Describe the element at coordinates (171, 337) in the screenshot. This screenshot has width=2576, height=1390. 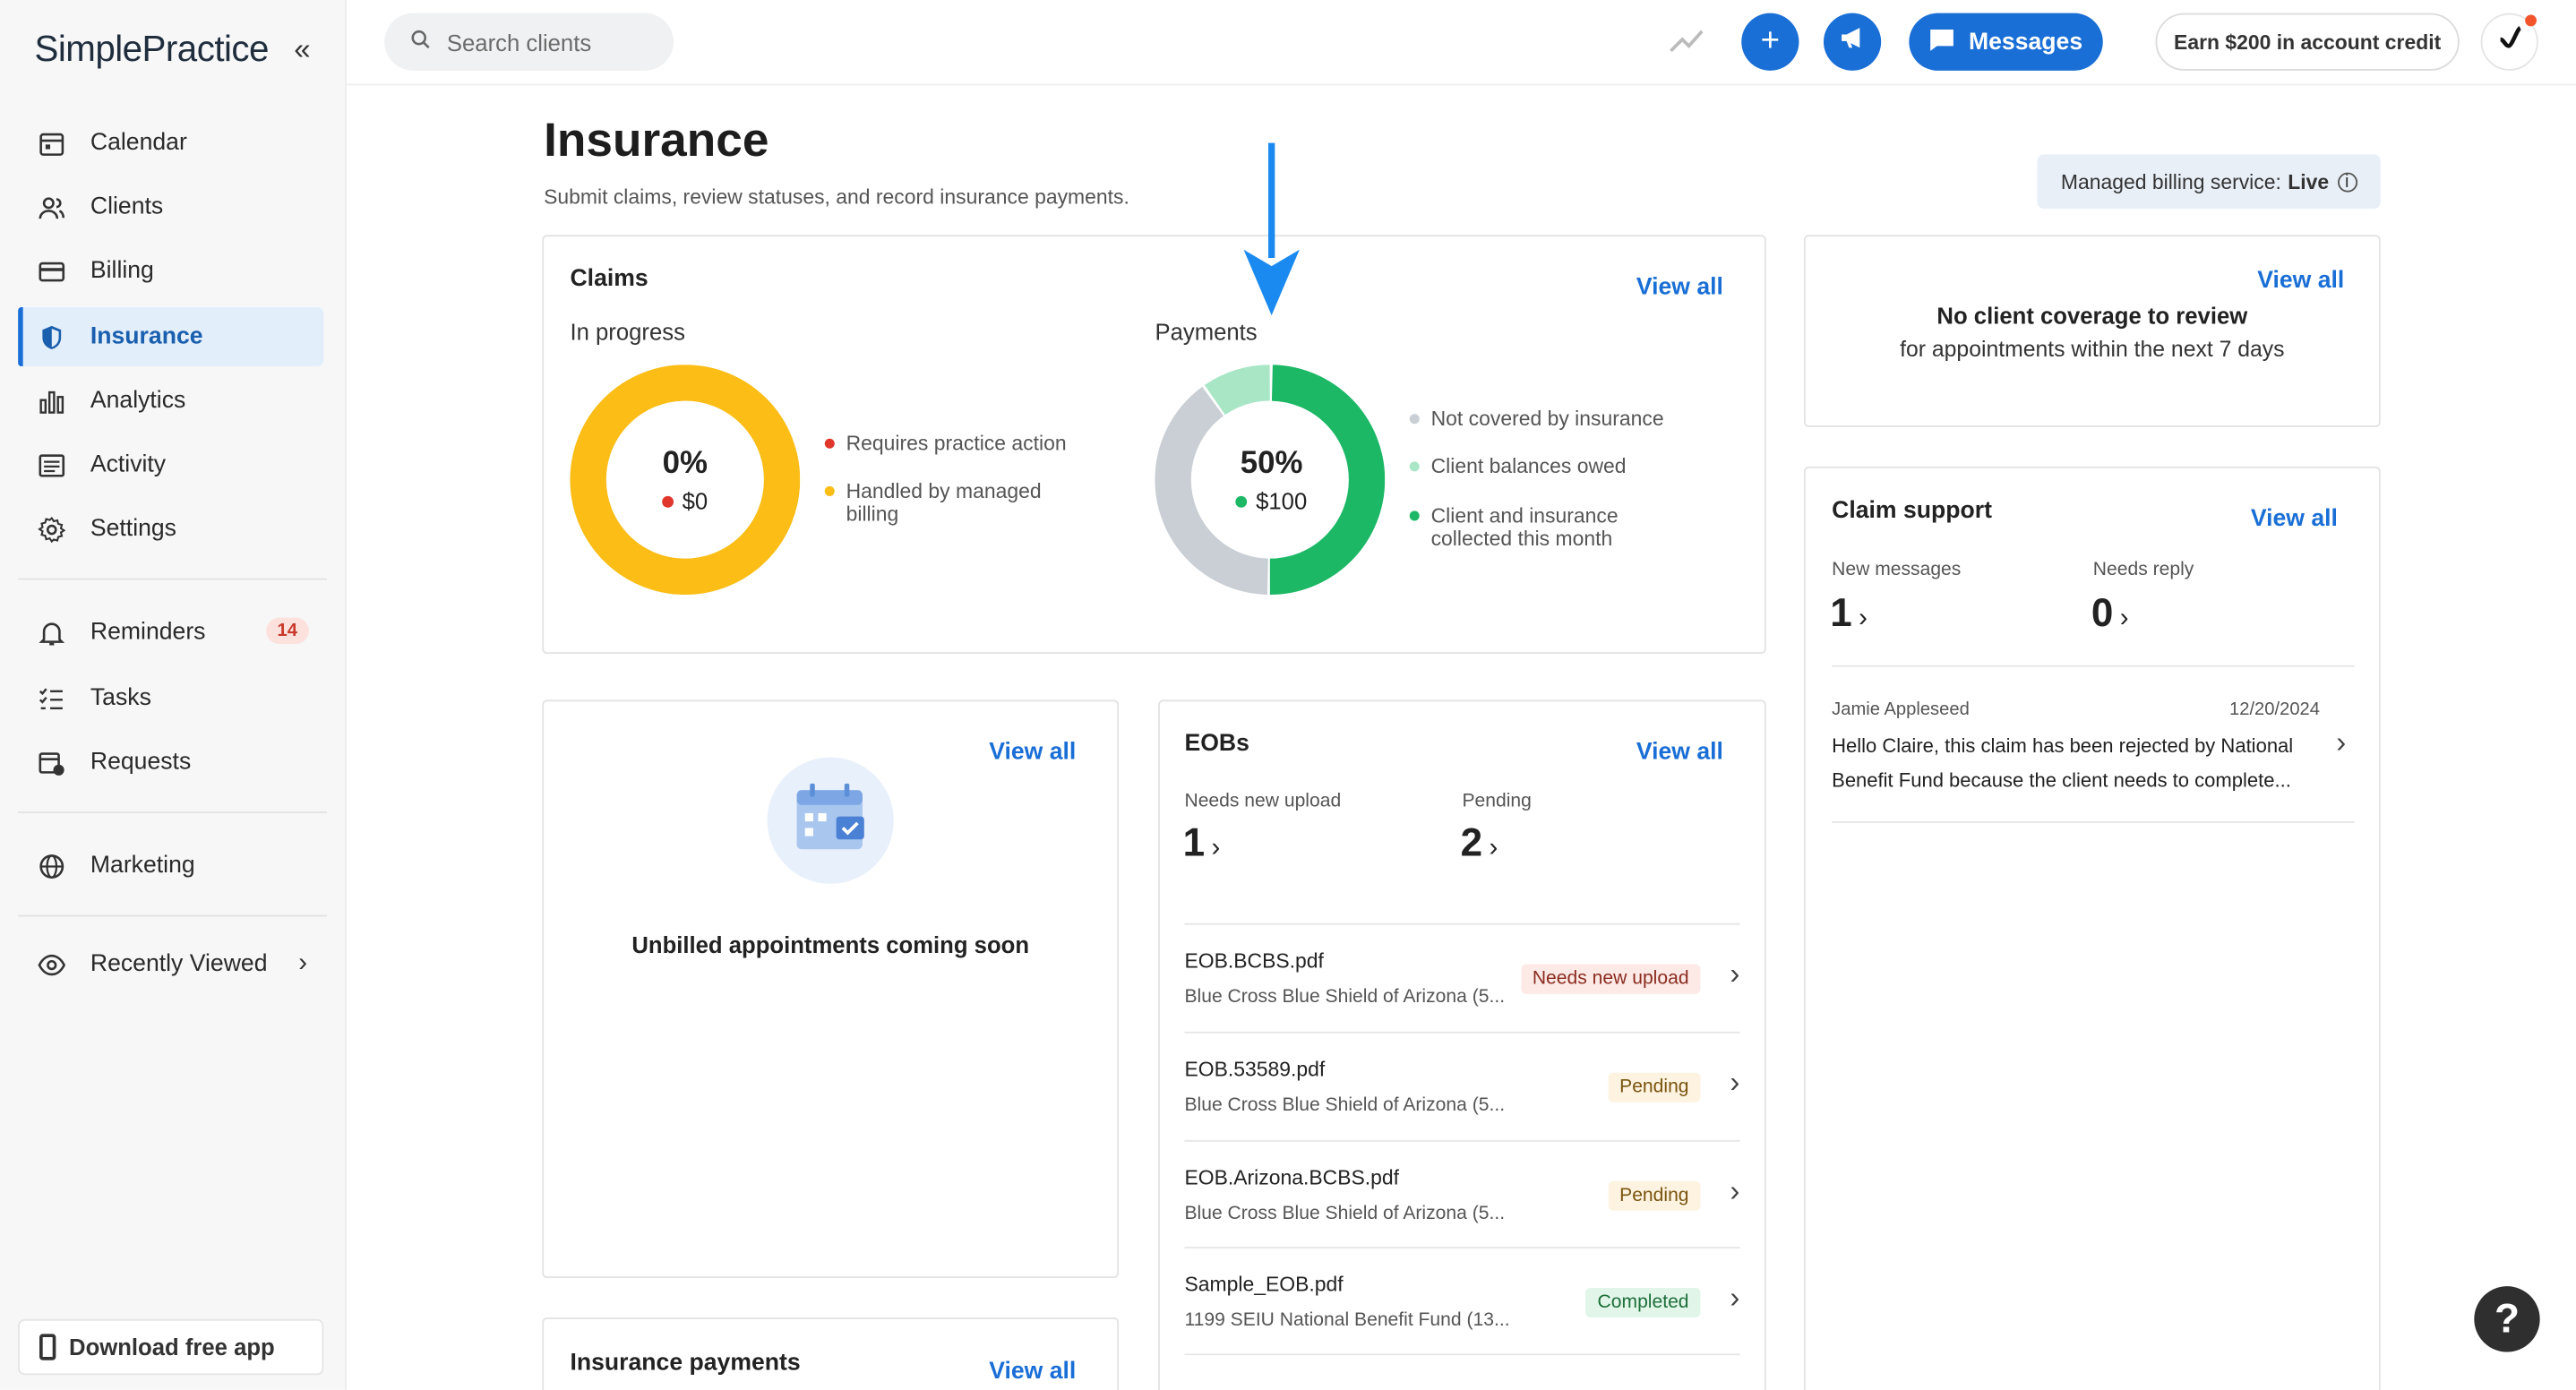
I see `sidebar-item-insurance: Insurance` at that location.